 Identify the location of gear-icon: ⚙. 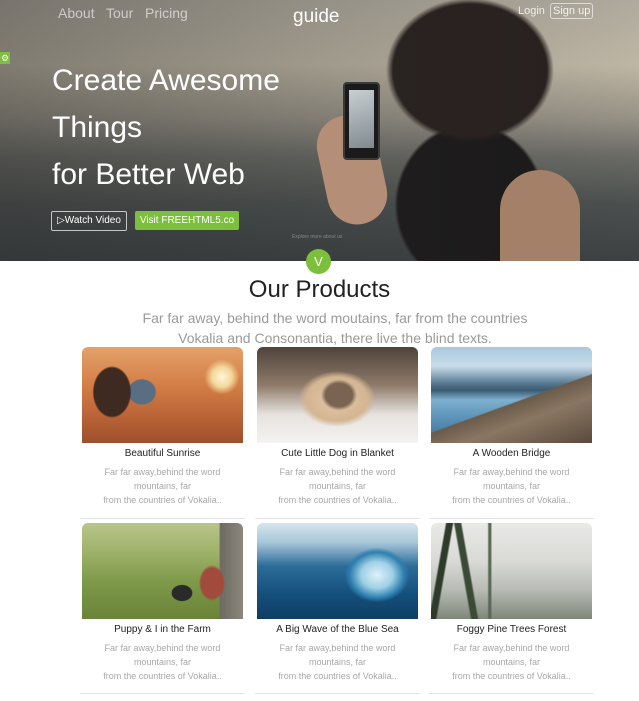
(5, 58).